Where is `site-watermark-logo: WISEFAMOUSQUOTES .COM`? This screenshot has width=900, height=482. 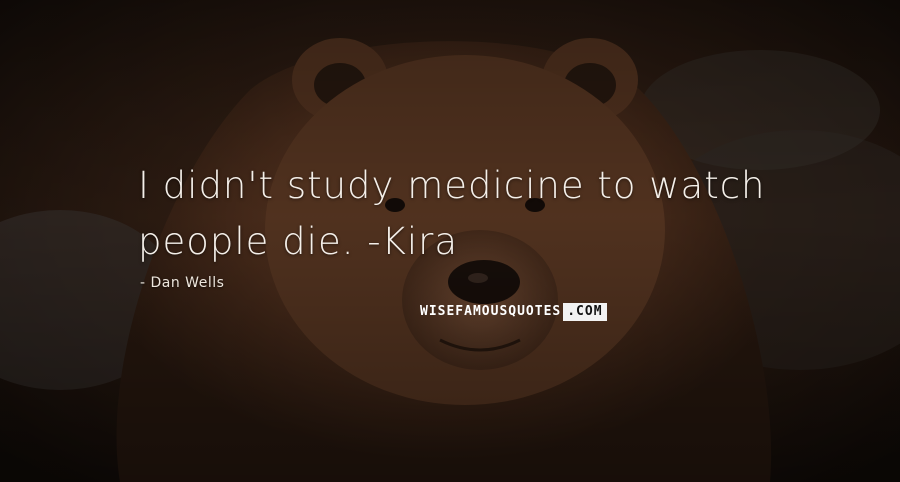
site-watermark-logo: WISEFAMOUSQUOTES .COM is located at coordinates (520, 312).